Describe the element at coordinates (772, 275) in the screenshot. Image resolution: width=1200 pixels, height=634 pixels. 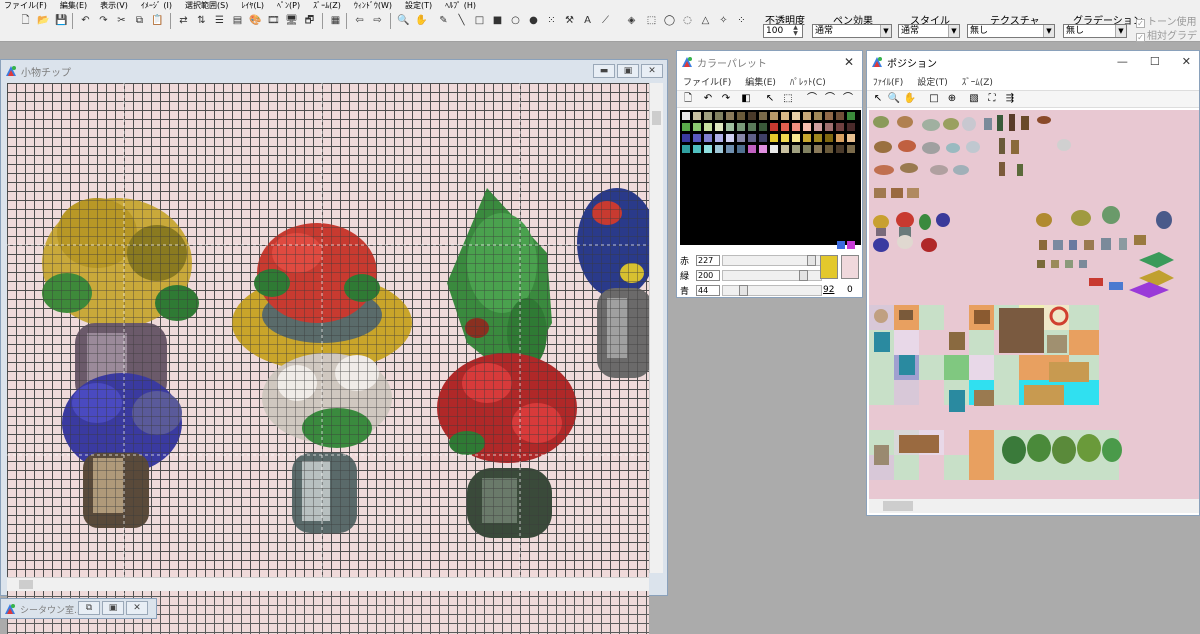
I see `green-slider` at that location.